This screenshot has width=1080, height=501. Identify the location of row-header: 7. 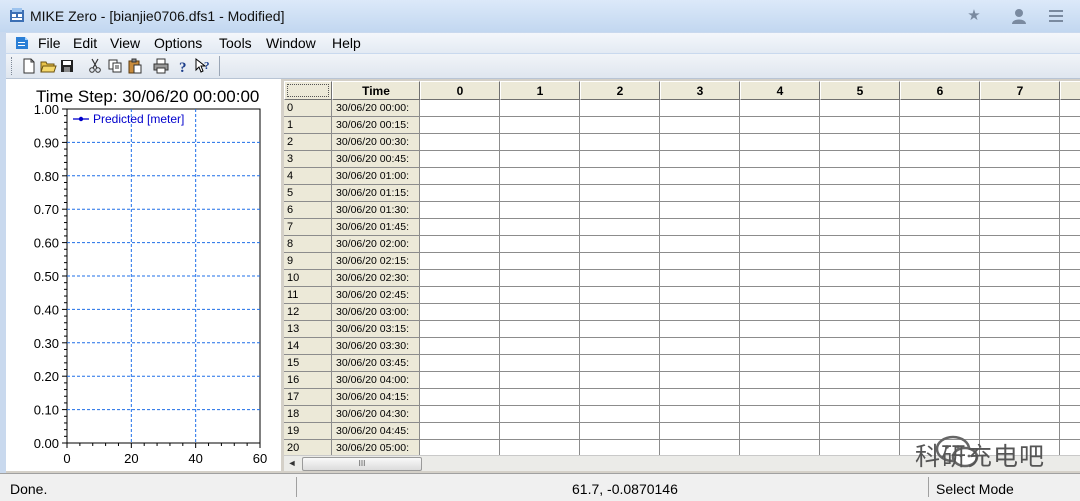
(308, 227).